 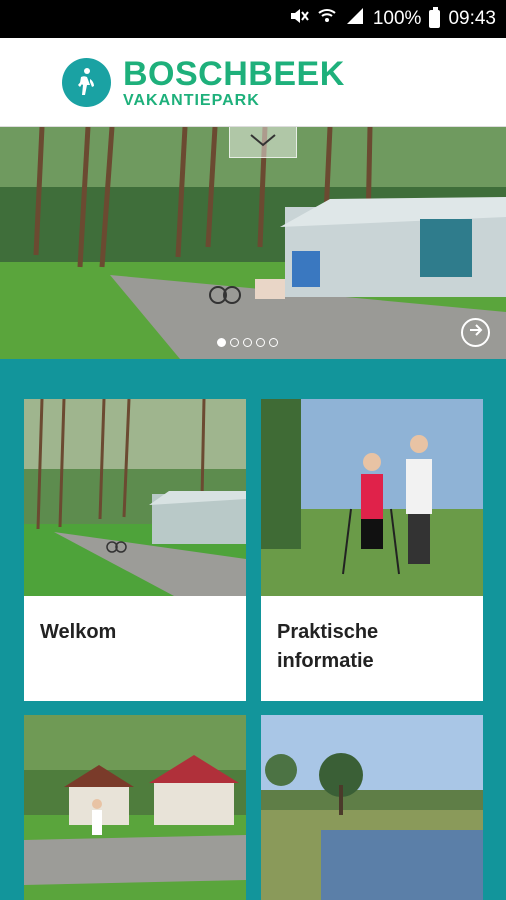 I want to click on brand: BOSCHBEEK VAKANTIEPARK, so click(x=234, y=83).